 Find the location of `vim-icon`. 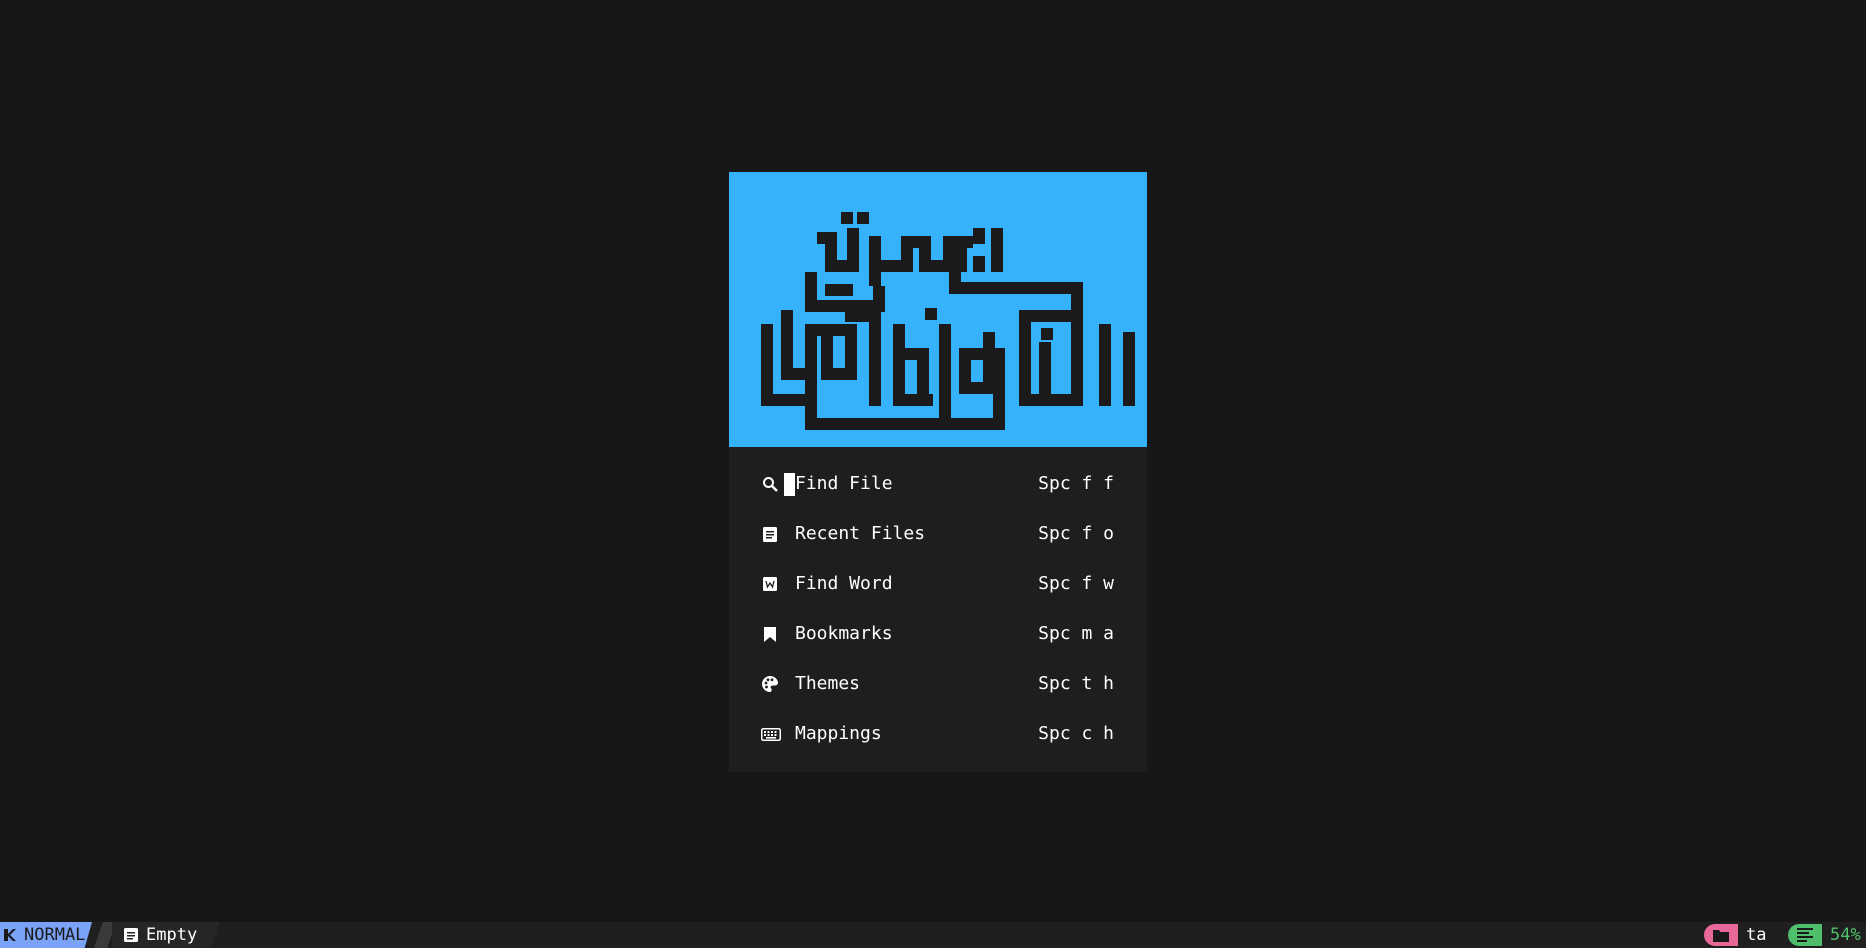

vim-icon is located at coordinates (10, 935).